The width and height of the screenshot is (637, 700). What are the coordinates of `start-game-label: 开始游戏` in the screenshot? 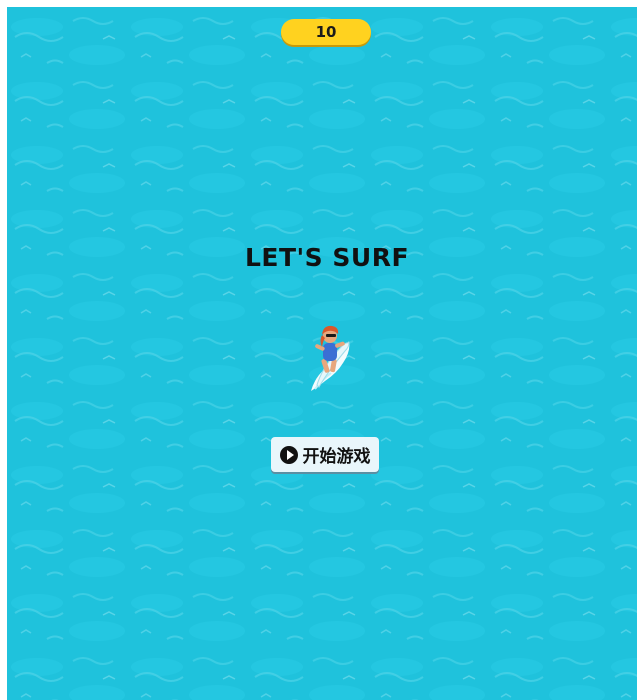 It's located at (336, 457).